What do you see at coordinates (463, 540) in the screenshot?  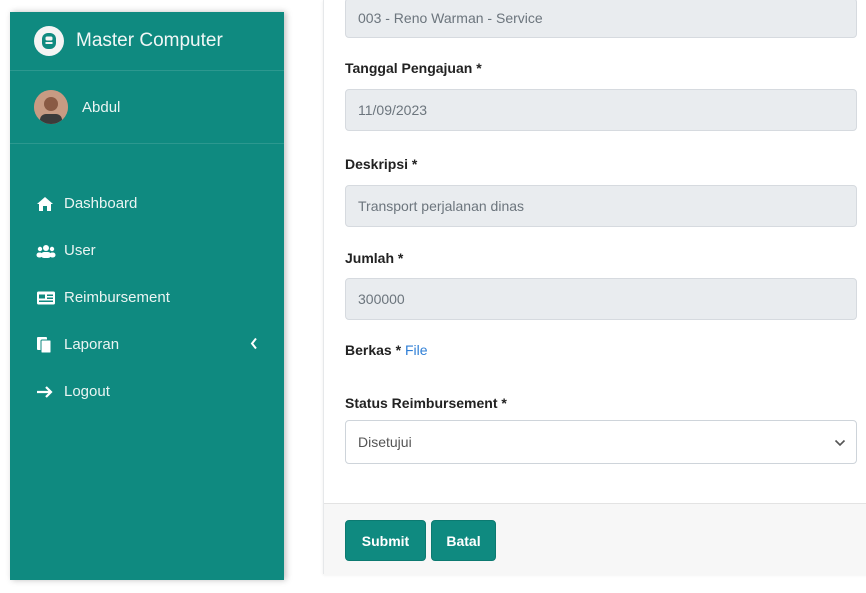 I see `batal-button: Batal` at bounding box center [463, 540].